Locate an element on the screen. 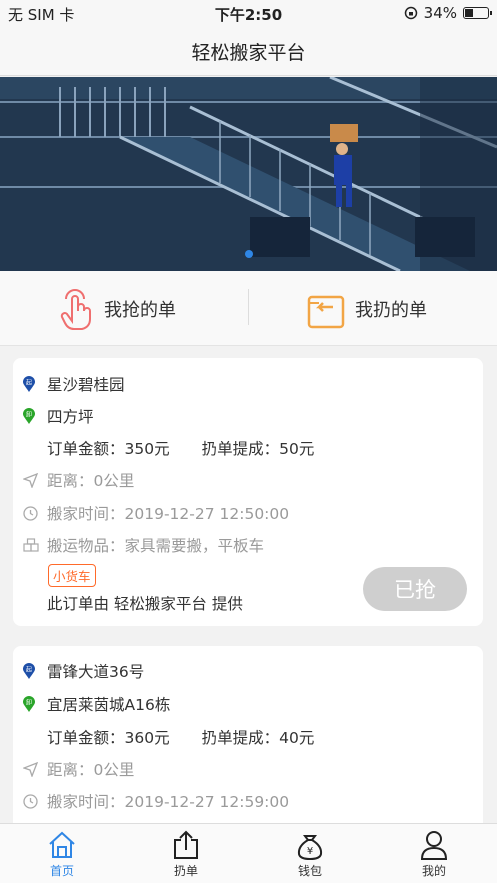  dropoff-row: 卸 宜居莱茵城A16栋 is located at coordinates (96, 704).